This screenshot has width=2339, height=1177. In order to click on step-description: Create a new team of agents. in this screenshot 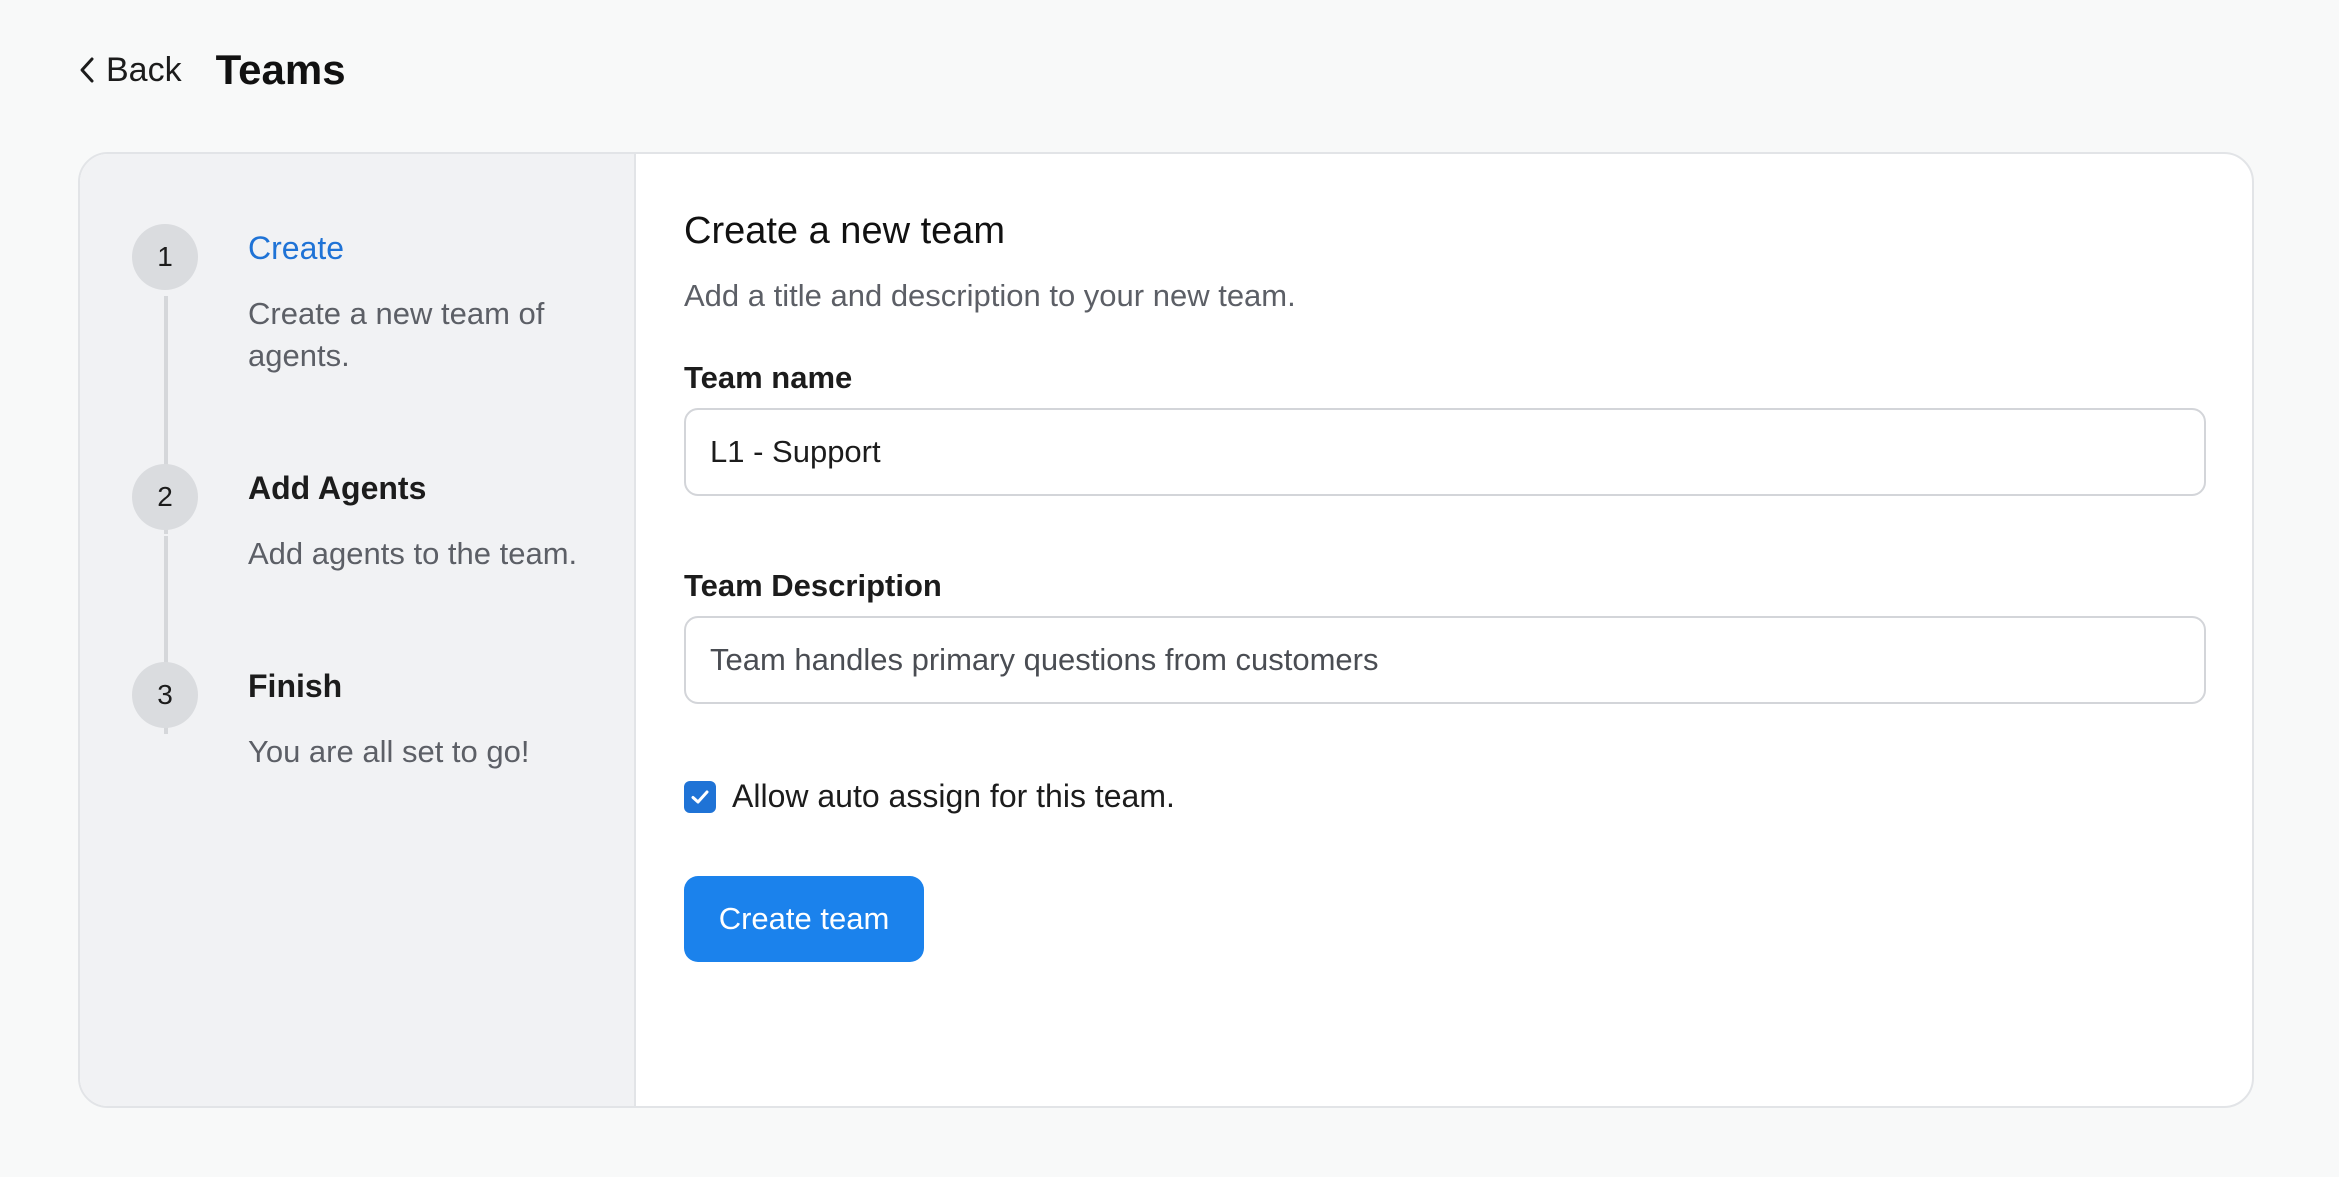, I will do `click(396, 334)`.